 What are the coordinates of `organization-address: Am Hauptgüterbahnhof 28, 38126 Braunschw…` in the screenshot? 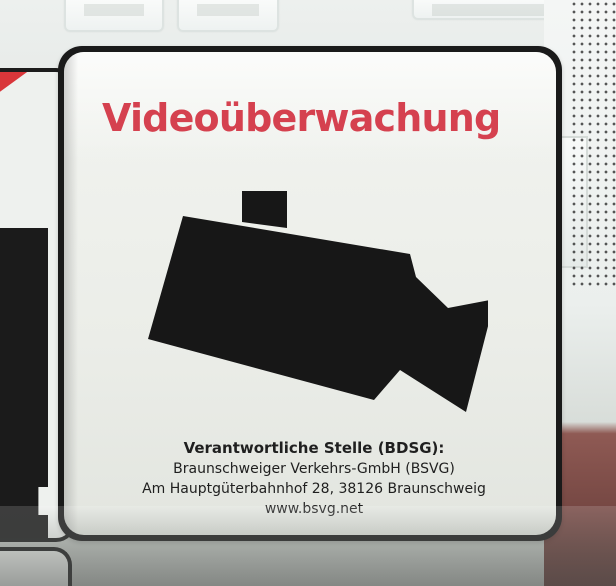 It's located at (314, 489).